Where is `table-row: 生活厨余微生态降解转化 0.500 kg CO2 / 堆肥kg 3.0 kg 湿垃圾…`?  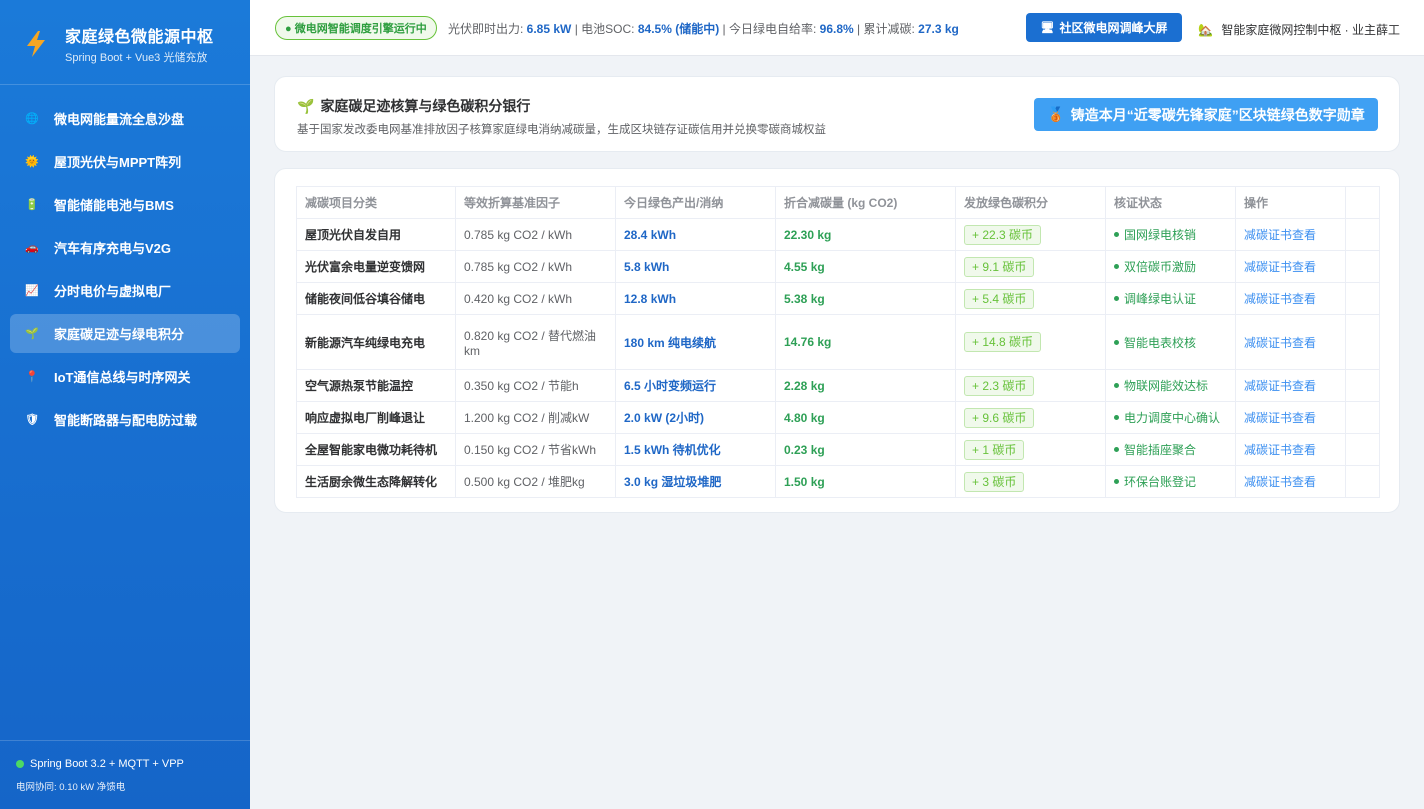 table-row: 生活厨余微生态降解转化 0.500 kg CO2 / 堆肥kg 3.0 kg 湿垃圾… is located at coordinates (838, 481).